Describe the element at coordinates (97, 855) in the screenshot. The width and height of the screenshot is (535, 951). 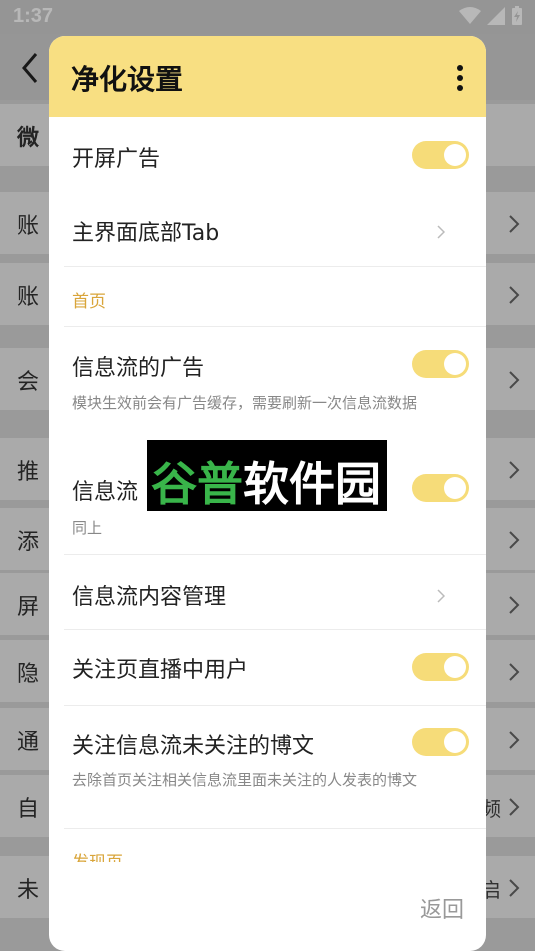
I see `section-title-discover: 发现页` at that location.